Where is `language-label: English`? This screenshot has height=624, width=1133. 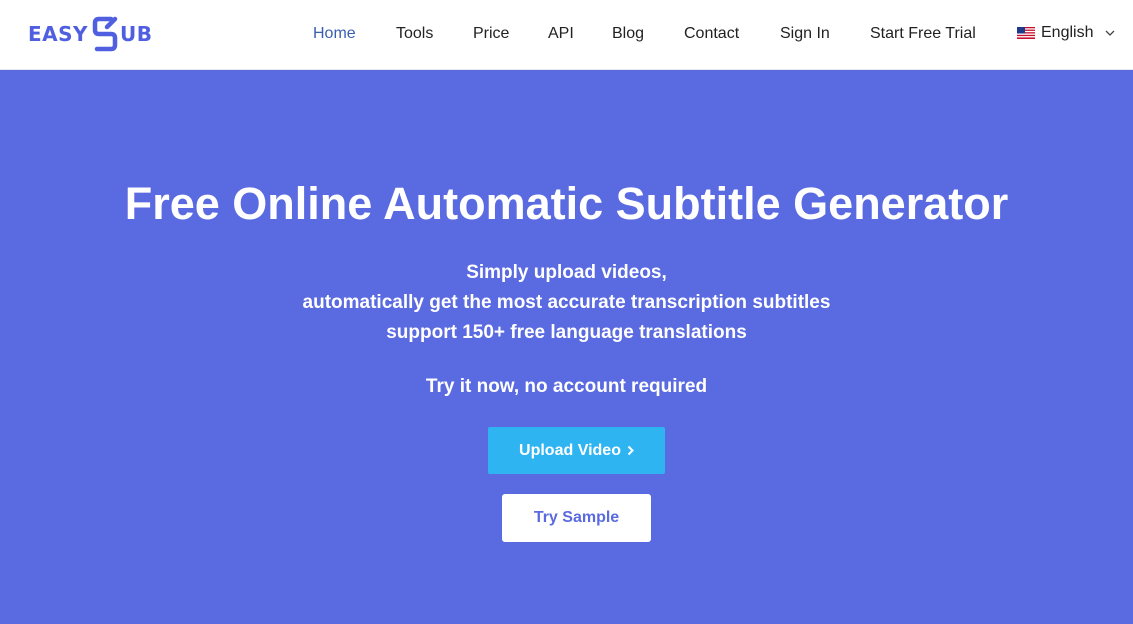 language-label: English is located at coordinates (1067, 32).